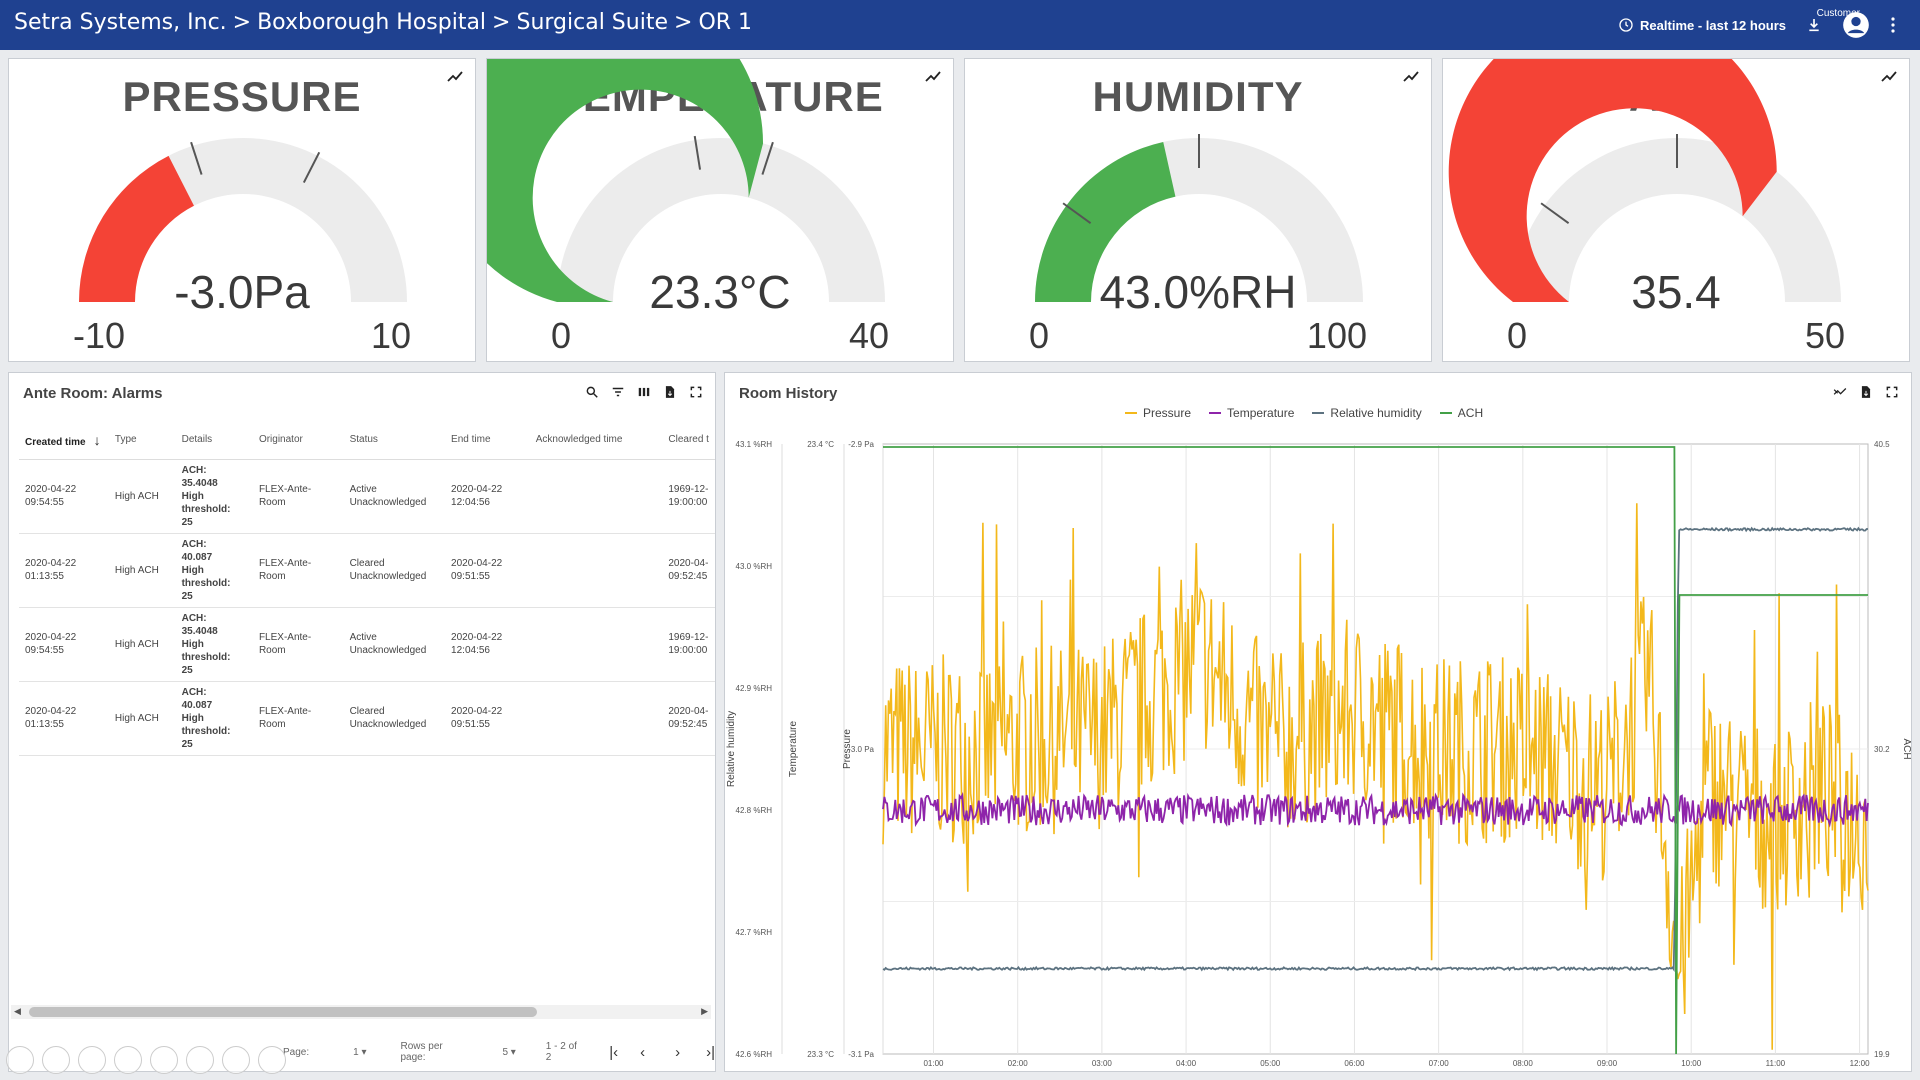  What do you see at coordinates (1607, 1063) in the screenshot?
I see `x-tick-label: 09:00` at bounding box center [1607, 1063].